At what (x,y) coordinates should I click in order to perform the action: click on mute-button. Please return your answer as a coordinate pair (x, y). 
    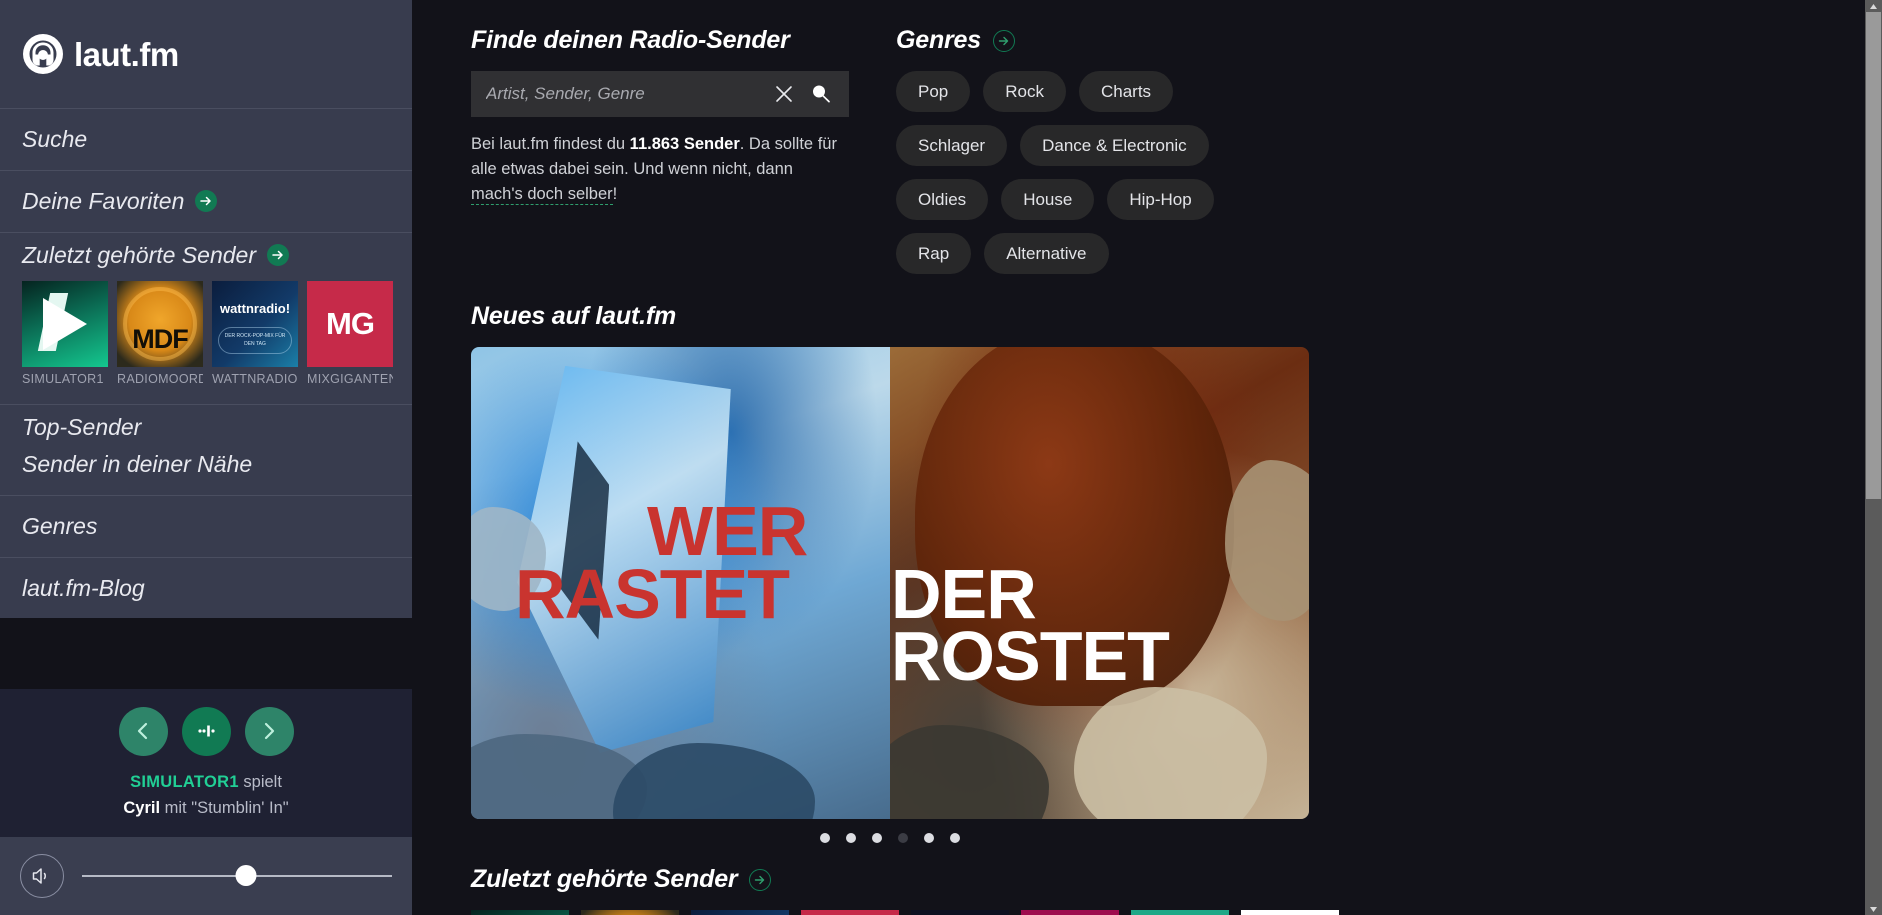
    Looking at the image, I should click on (42, 876).